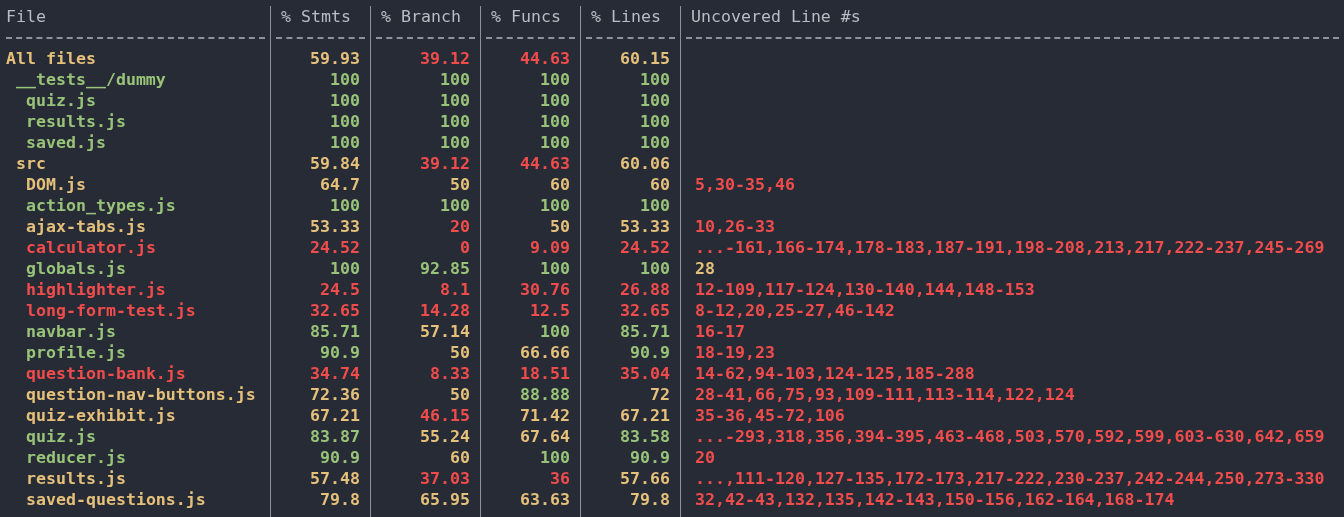  Describe the element at coordinates (530, 394) in the screenshot. I see `coverage-value: 88.88` at that location.